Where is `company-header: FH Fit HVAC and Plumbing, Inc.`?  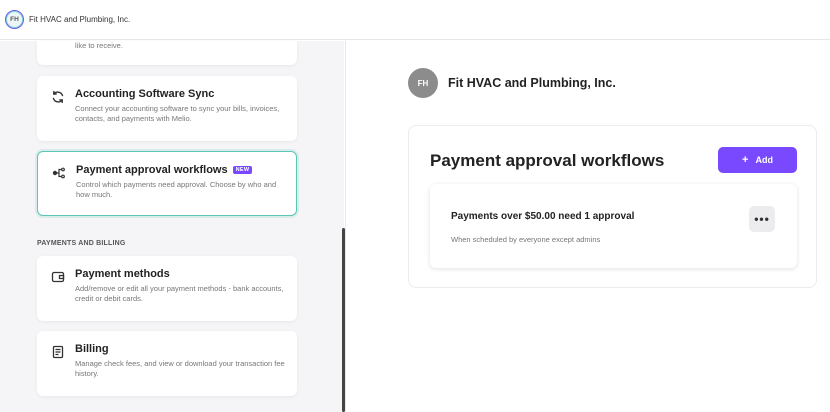
company-header: FH Fit HVAC and Plumbing, Inc. is located at coordinates (512, 83).